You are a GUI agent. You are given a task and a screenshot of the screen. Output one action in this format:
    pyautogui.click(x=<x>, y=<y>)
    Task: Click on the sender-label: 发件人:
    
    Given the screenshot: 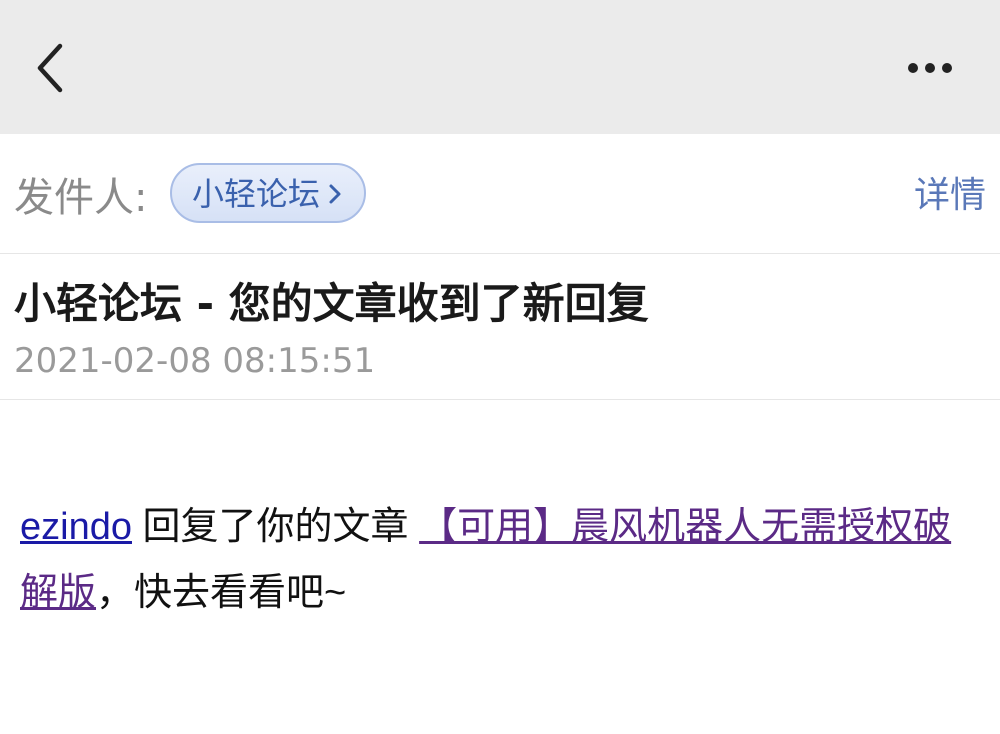 What is the action you would take?
    pyautogui.click(x=81, y=198)
    